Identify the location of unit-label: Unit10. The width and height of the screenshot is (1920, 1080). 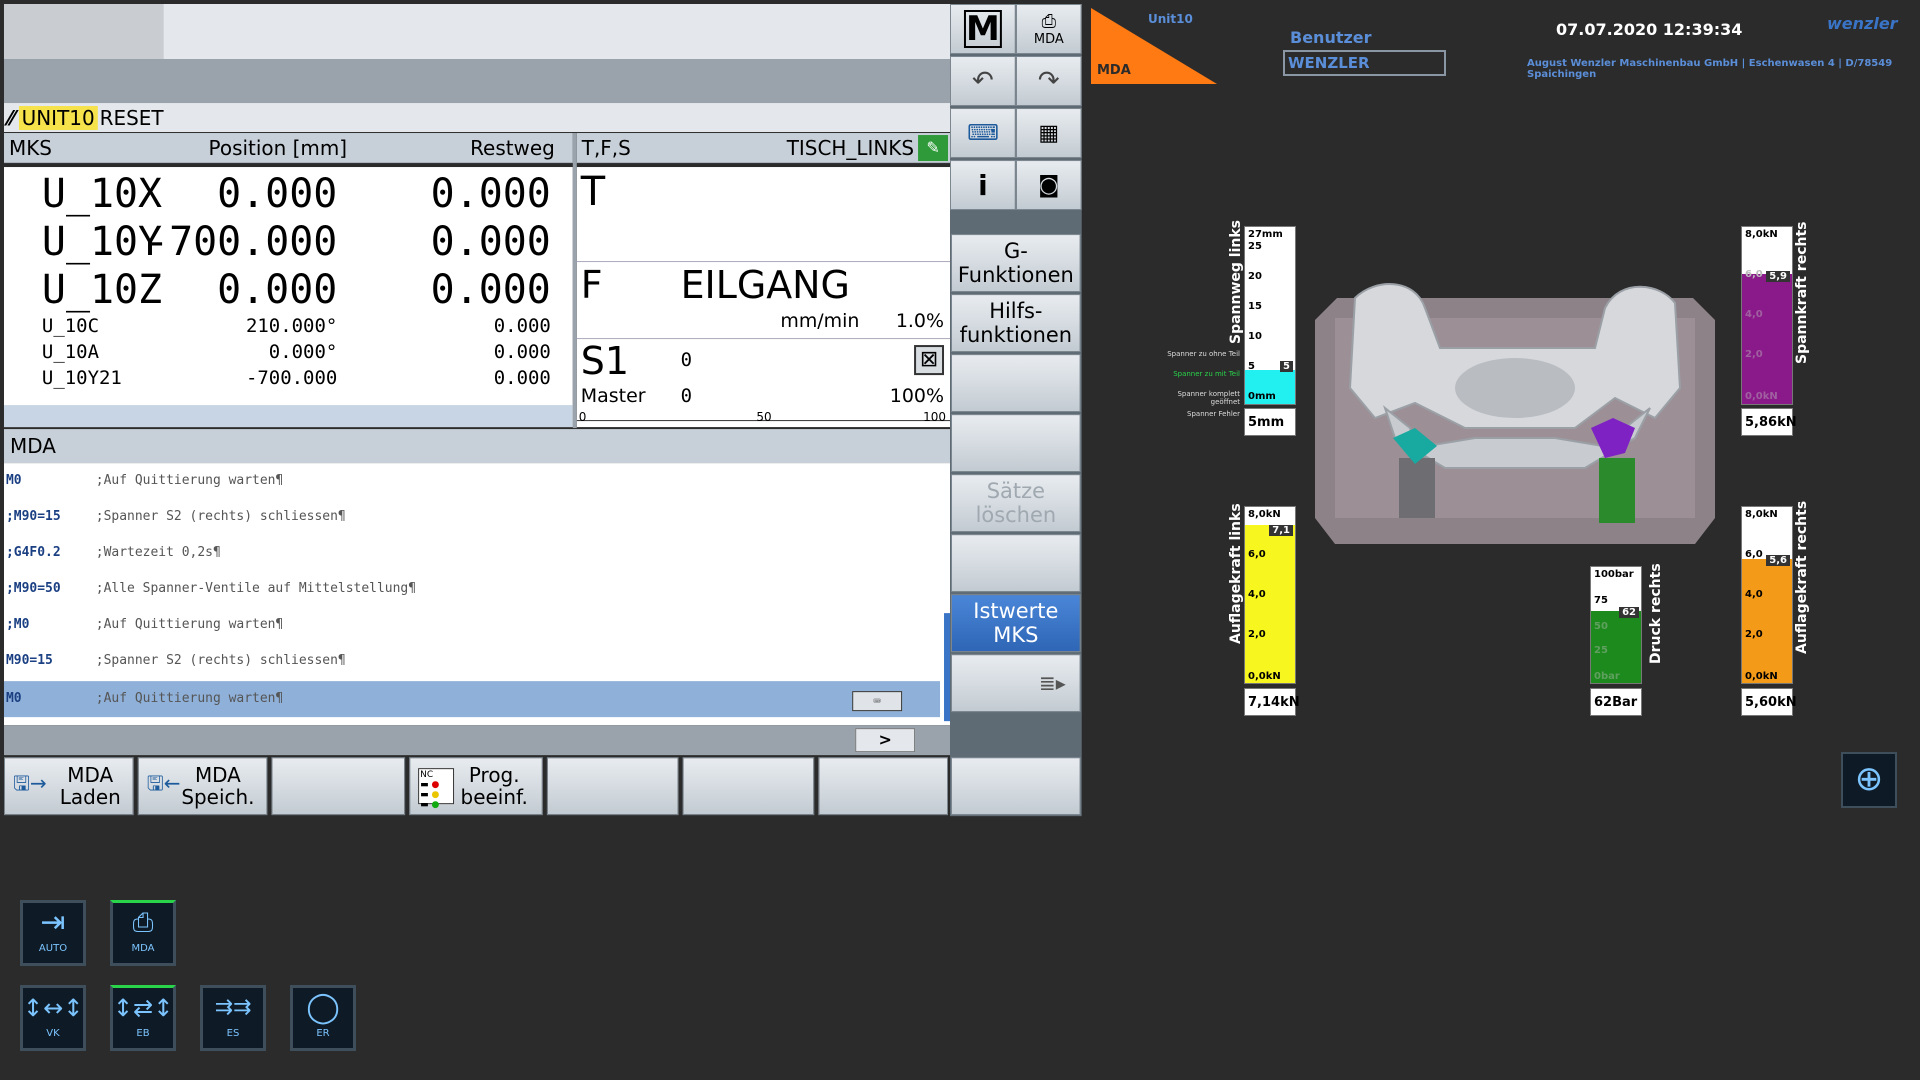
(1170, 19).